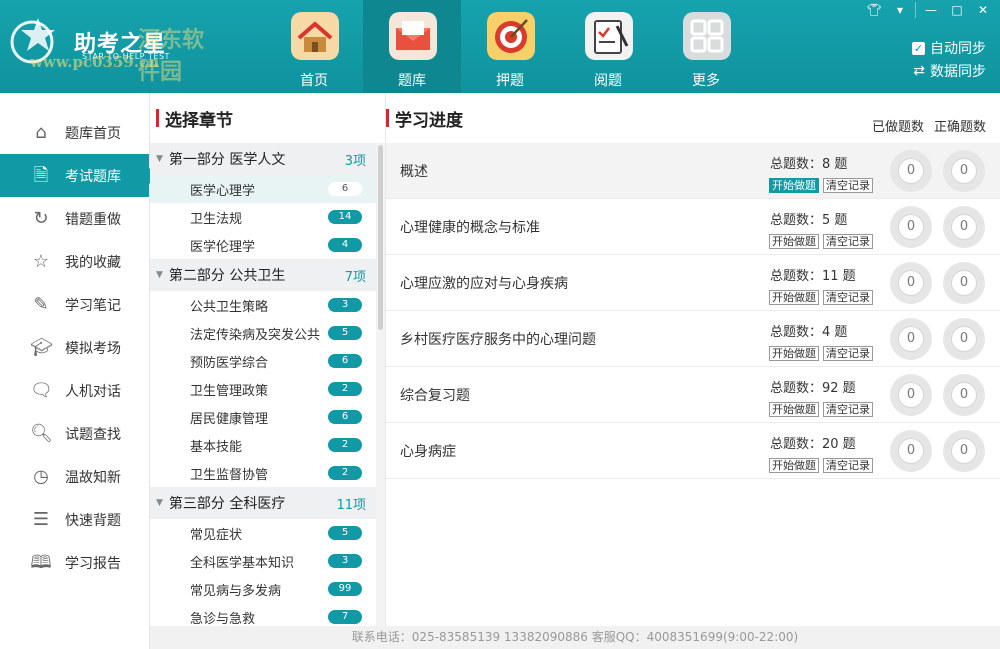  What do you see at coordinates (93, 520) in the screenshot?
I see `sidebar-item-label: 快速背题` at bounding box center [93, 520].